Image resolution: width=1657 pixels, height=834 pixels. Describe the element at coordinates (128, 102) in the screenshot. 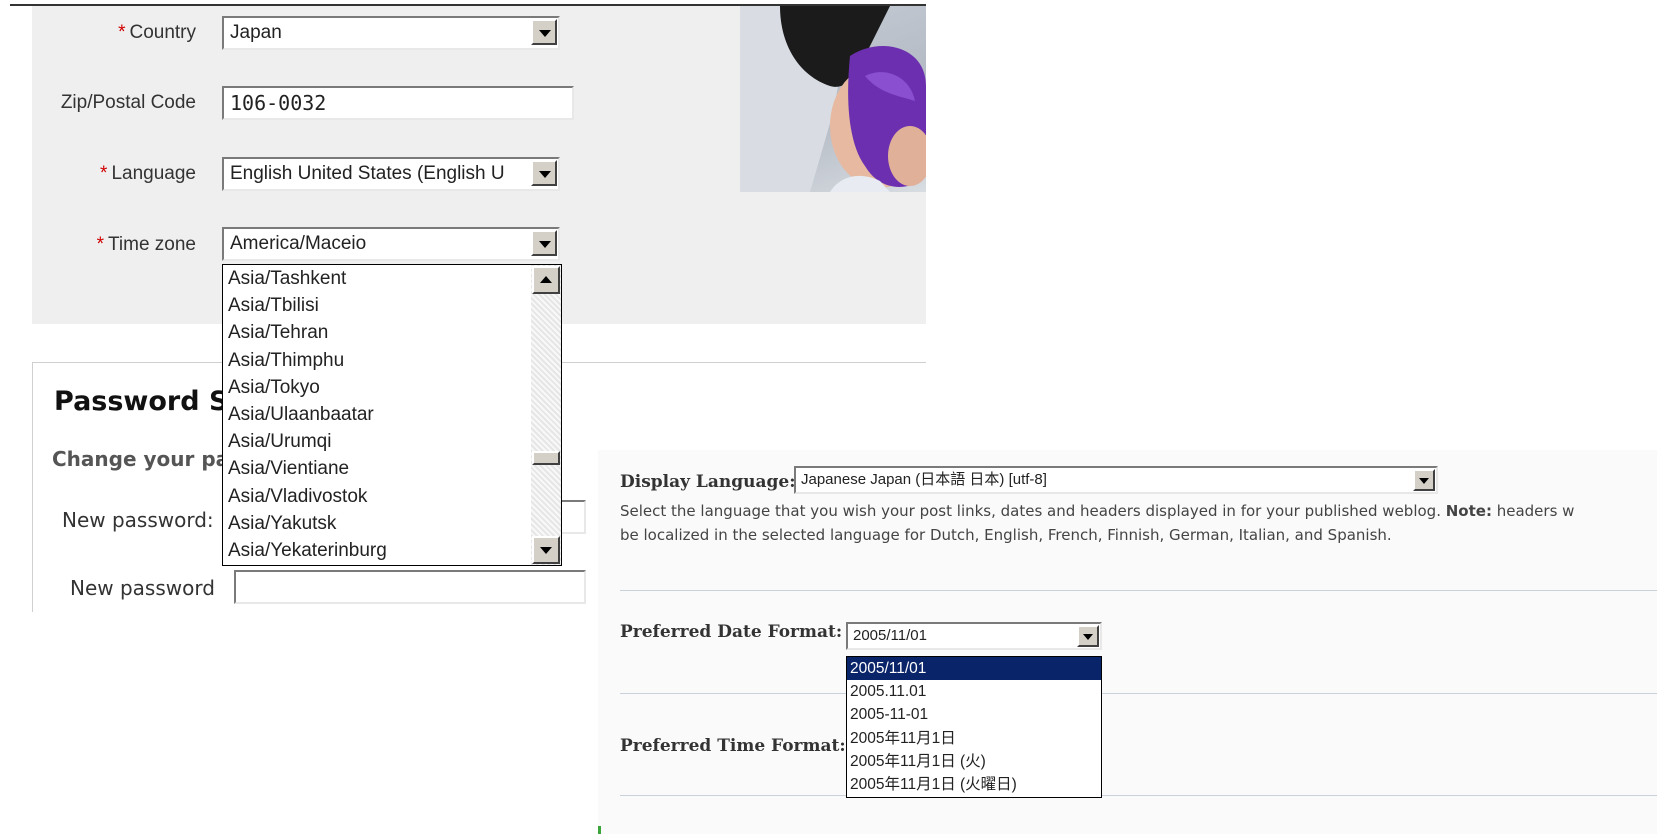

I see `zip-label: Zip/Postal Code` at that location.